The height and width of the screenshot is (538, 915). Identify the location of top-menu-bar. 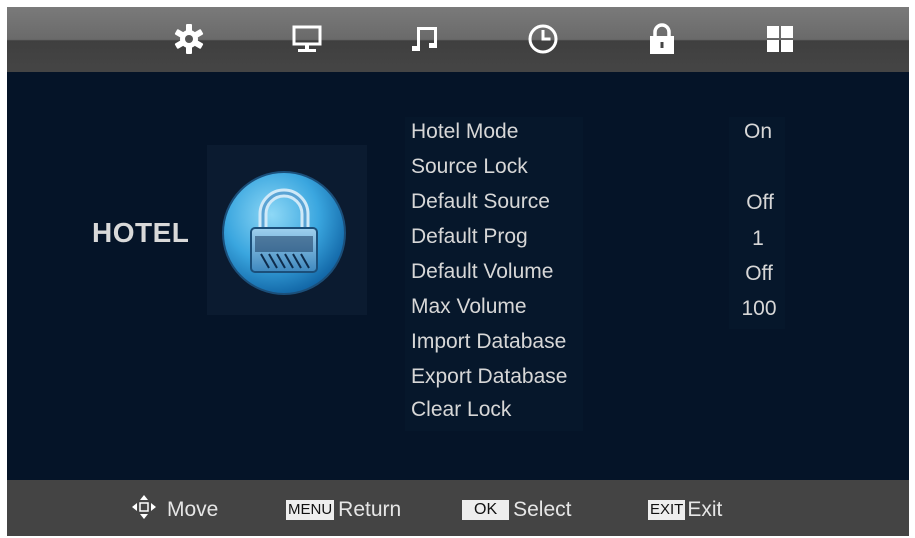
(458, 39).